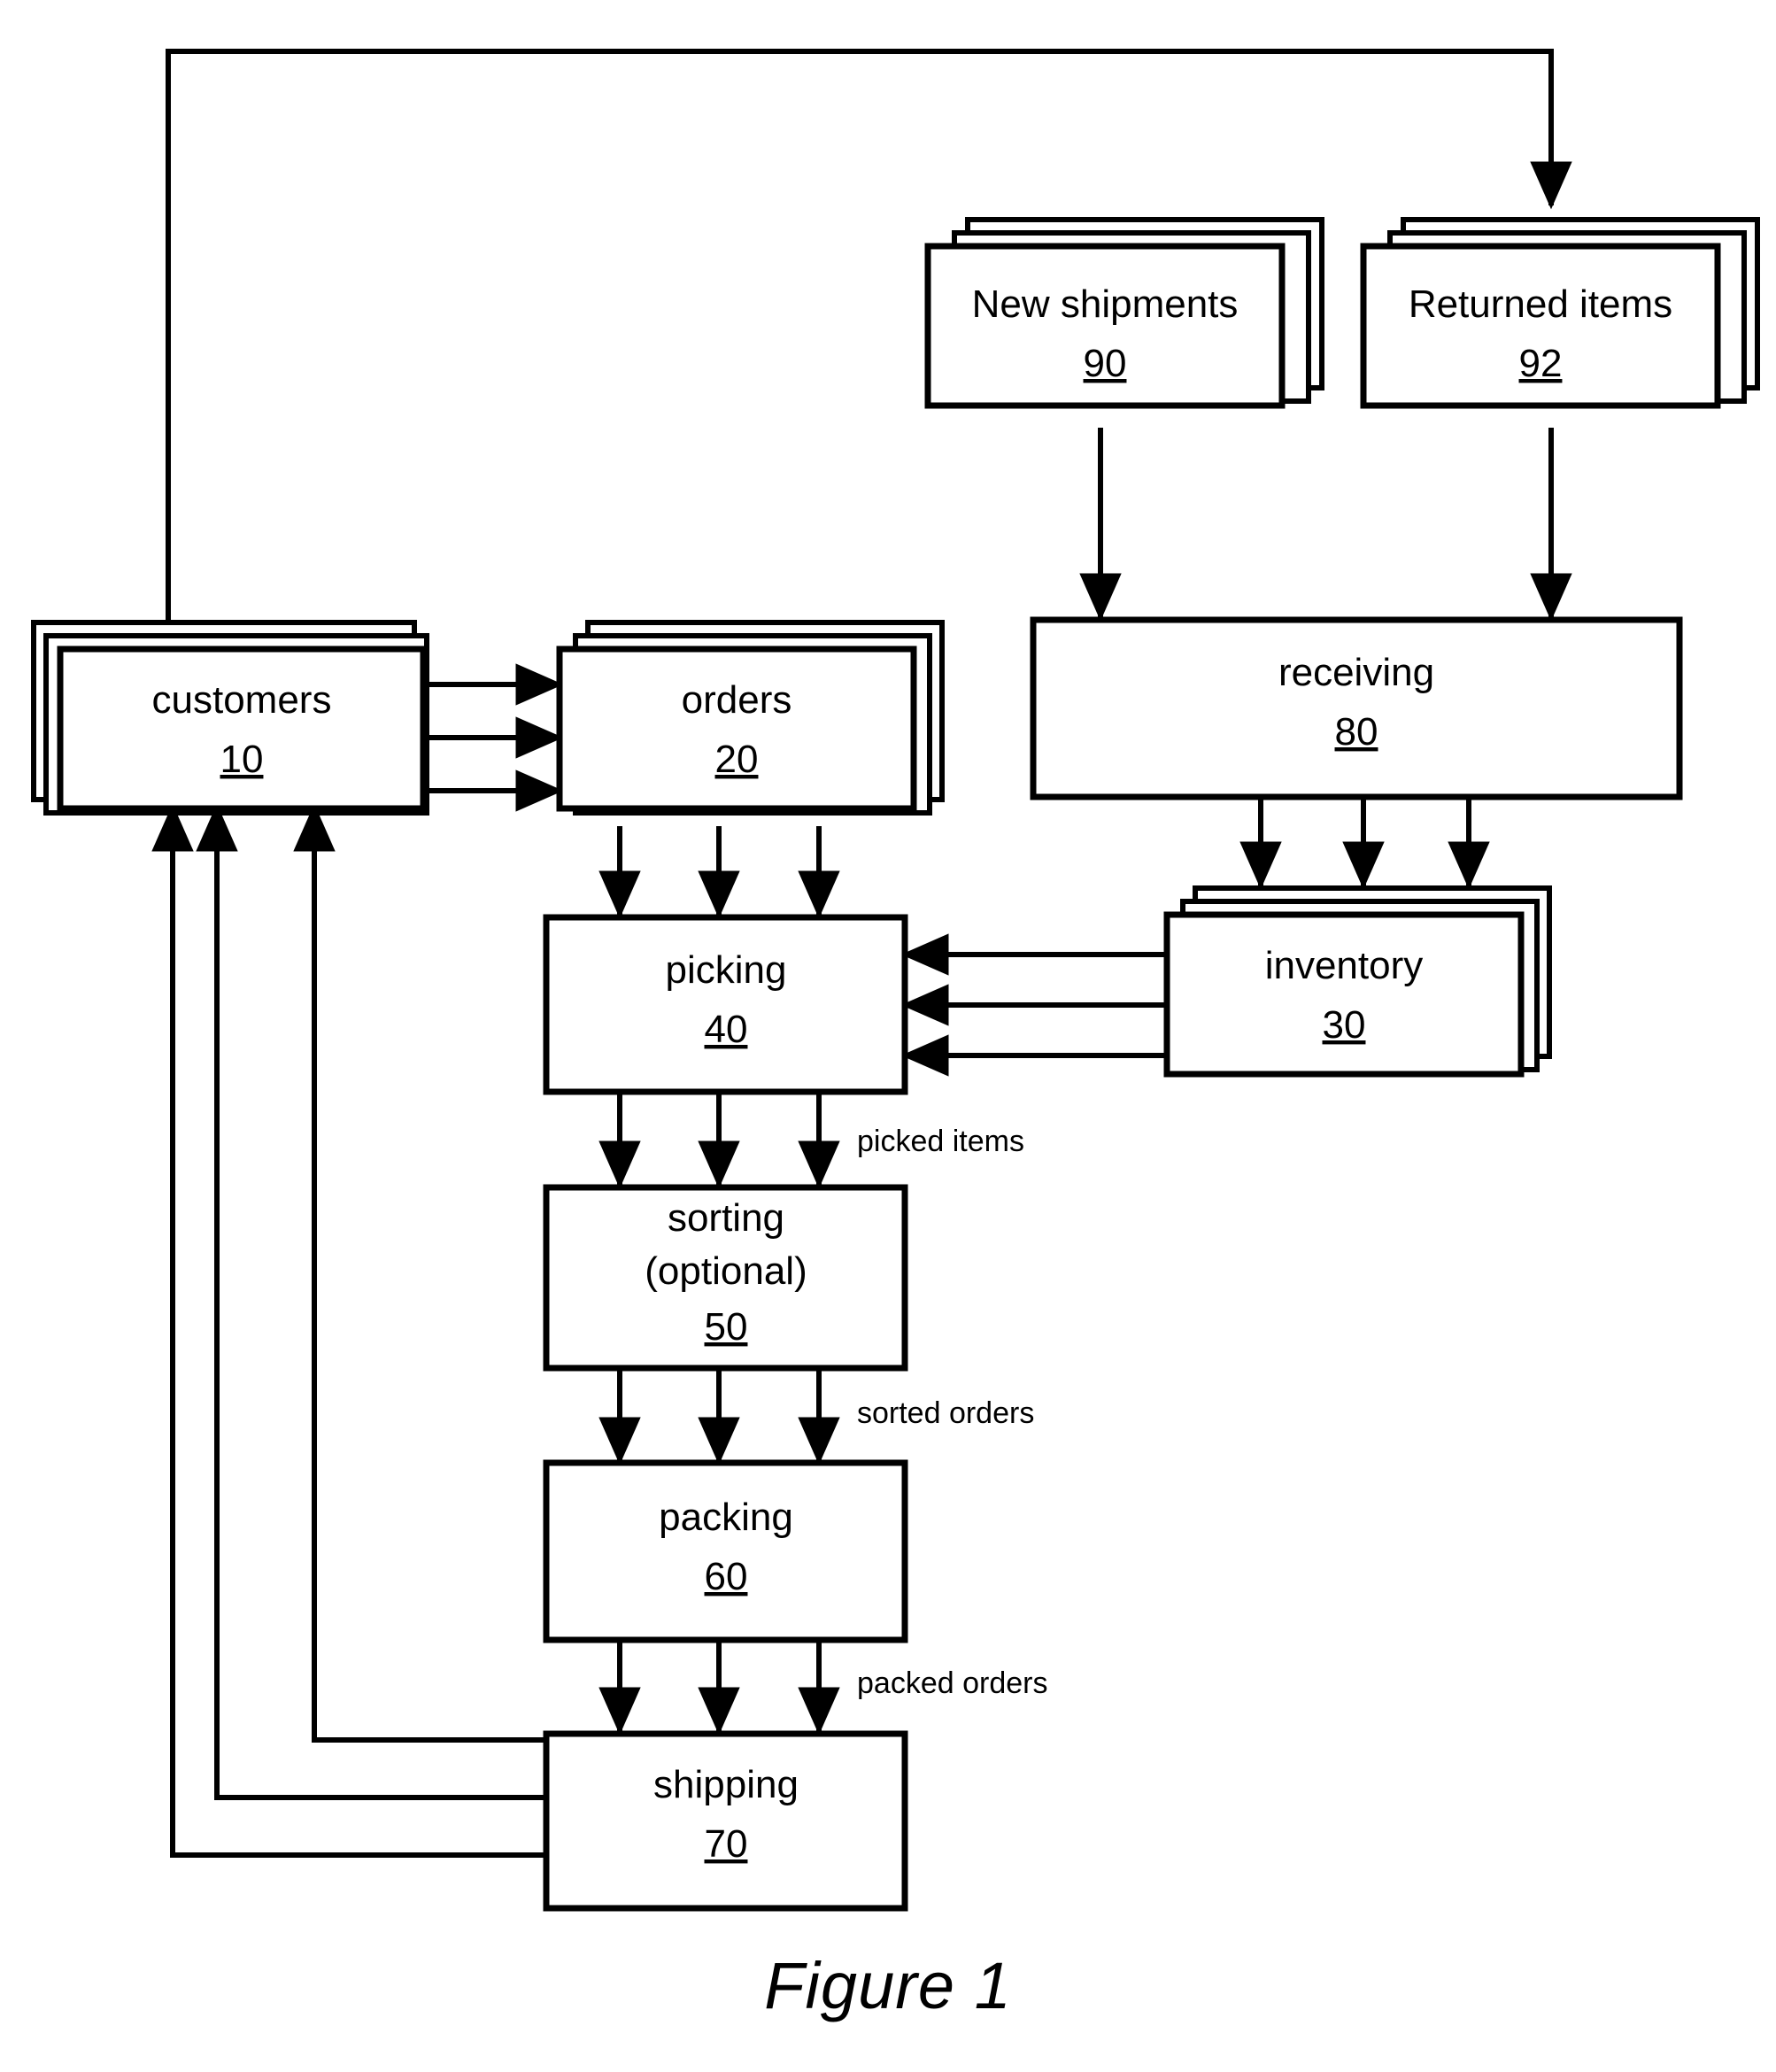 This screenshot has height=2072, width=1776. Describe the element at coordinates (719, 1416) in the screenshot. I see `edge-sorting-to-packing` at that location.